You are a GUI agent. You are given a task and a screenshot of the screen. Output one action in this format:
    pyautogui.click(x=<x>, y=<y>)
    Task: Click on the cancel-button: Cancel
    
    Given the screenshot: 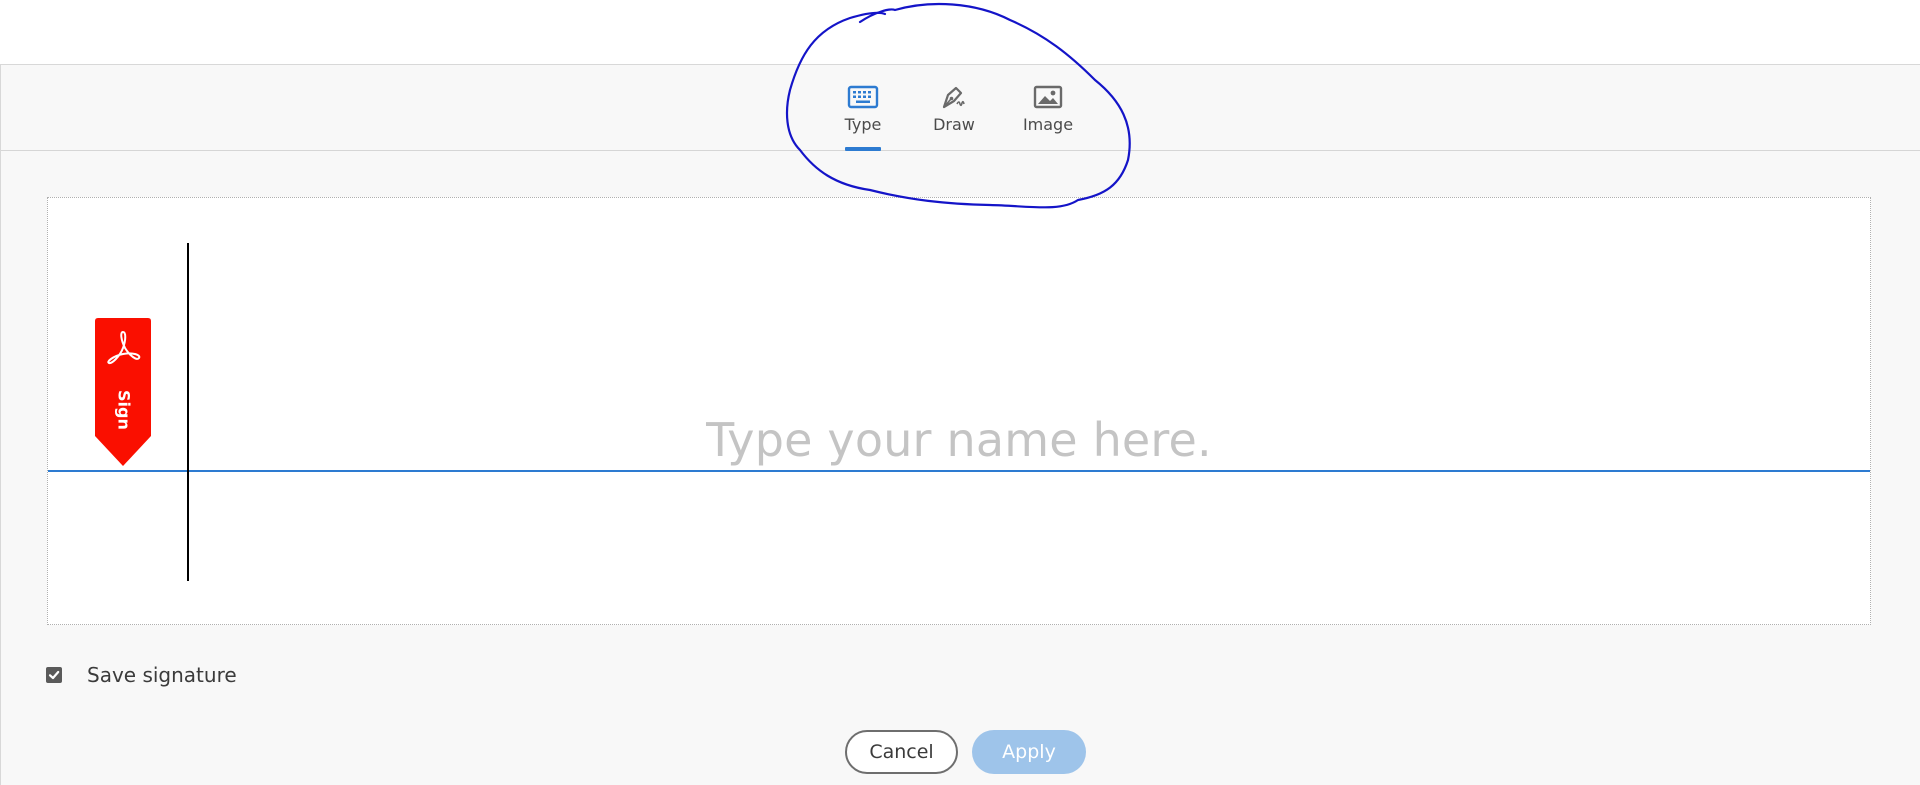 What is the action you would take?
    pyautogui.click(x=901, y=752)
    